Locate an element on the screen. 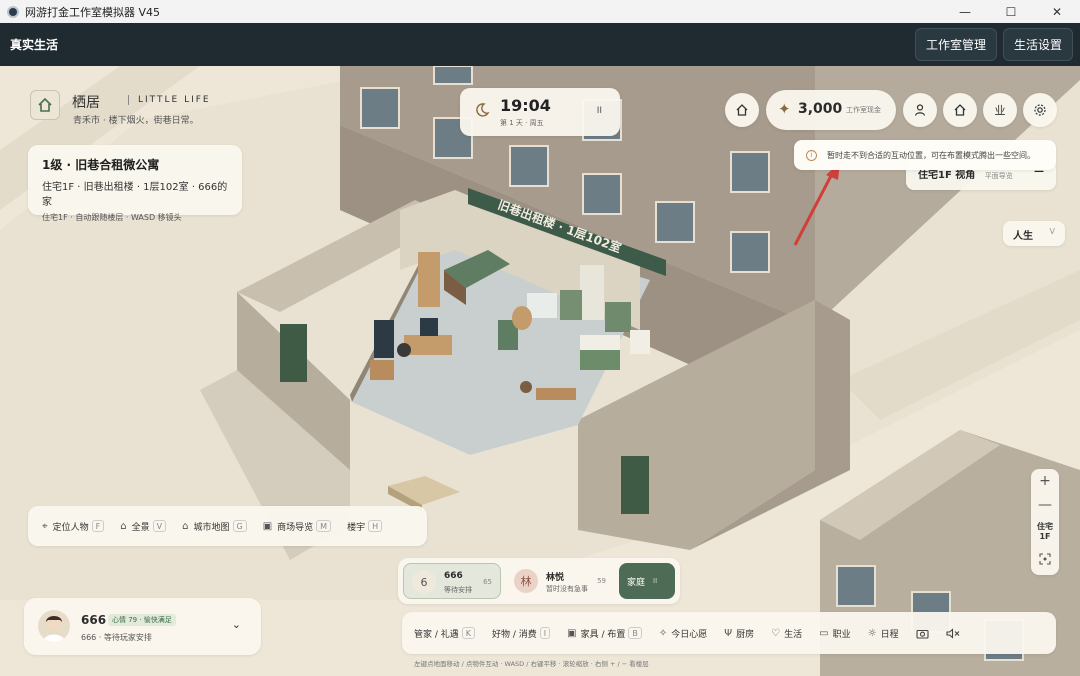  brand-subtitle: LITTLE LIFE is located at coordinates (169, 100).